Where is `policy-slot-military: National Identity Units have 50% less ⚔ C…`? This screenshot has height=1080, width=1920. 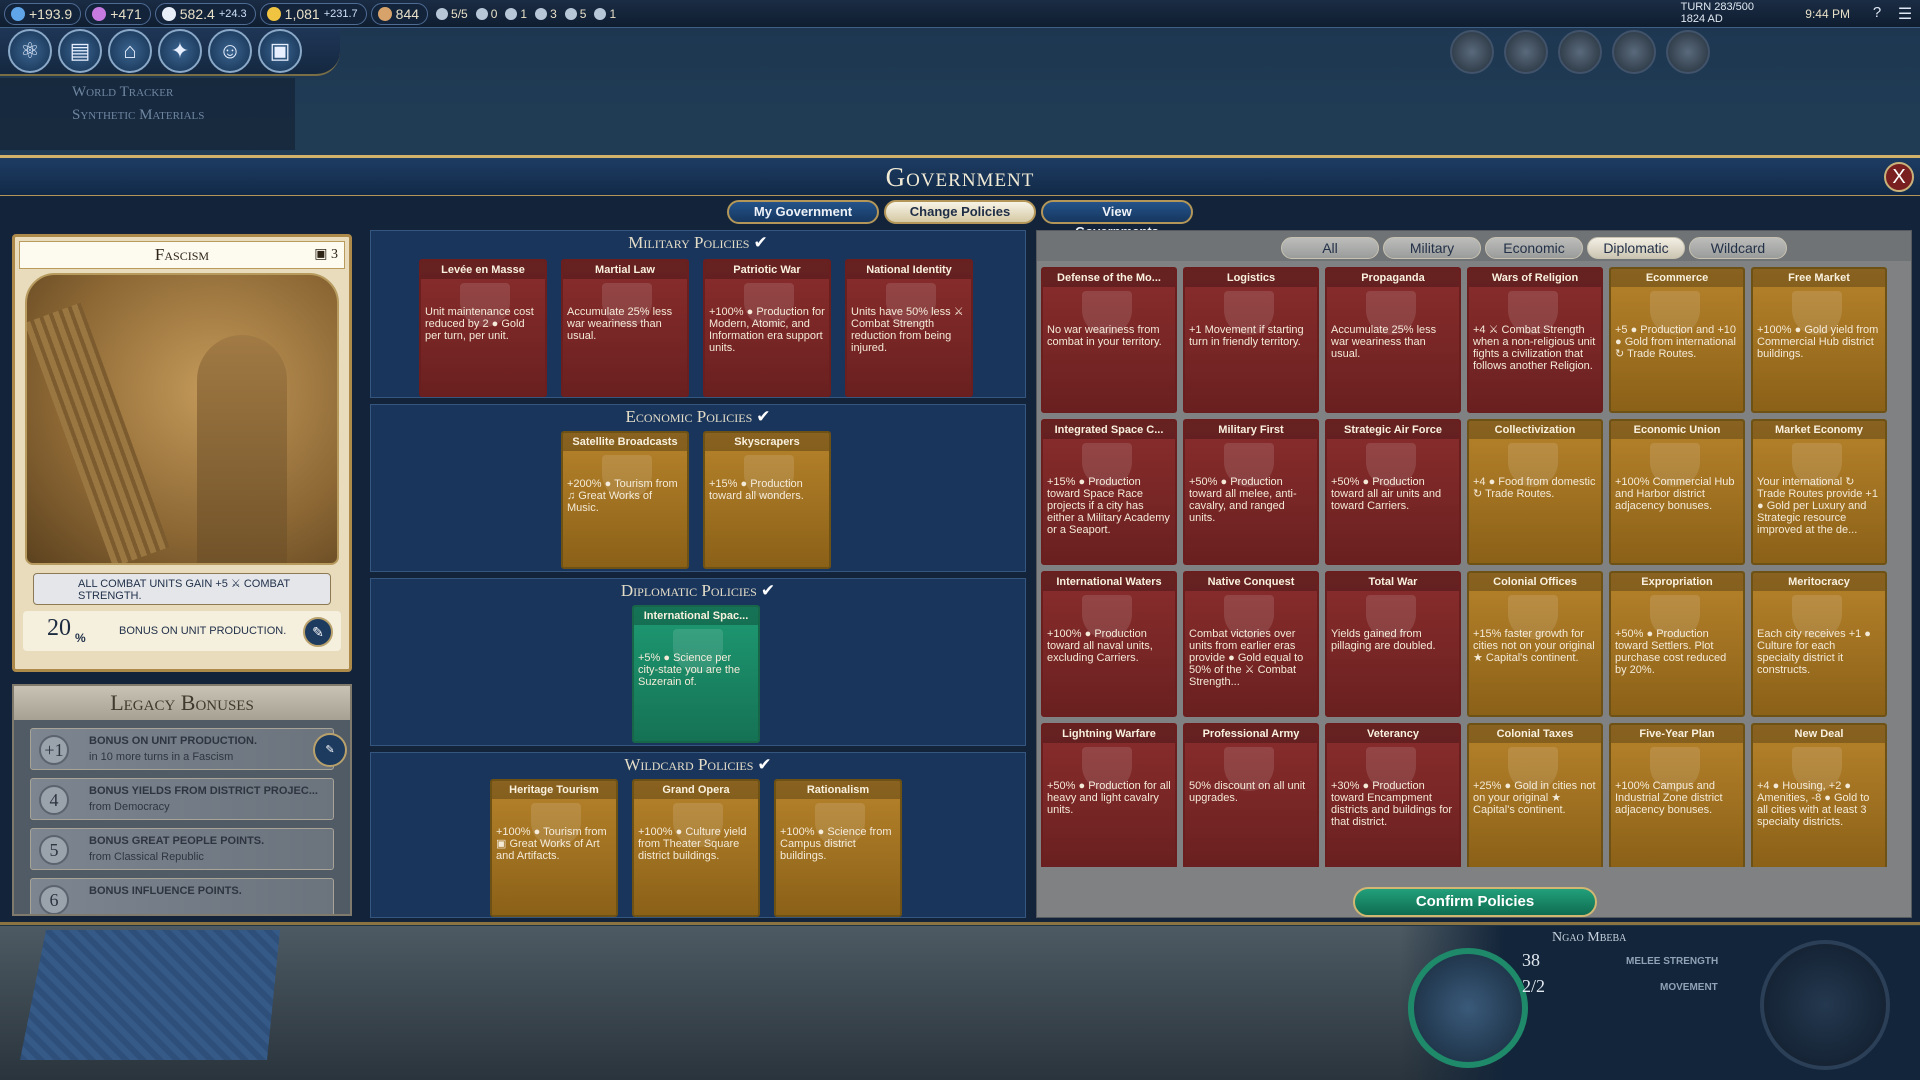
policy-slot-military: National Identity Units have 50% less ⚔ C… is located at coordinates (909, 328).